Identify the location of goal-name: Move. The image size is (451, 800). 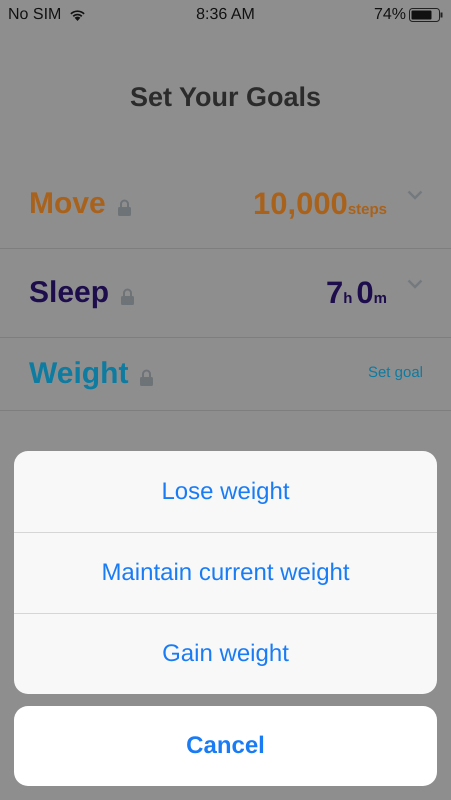
(67, 204).